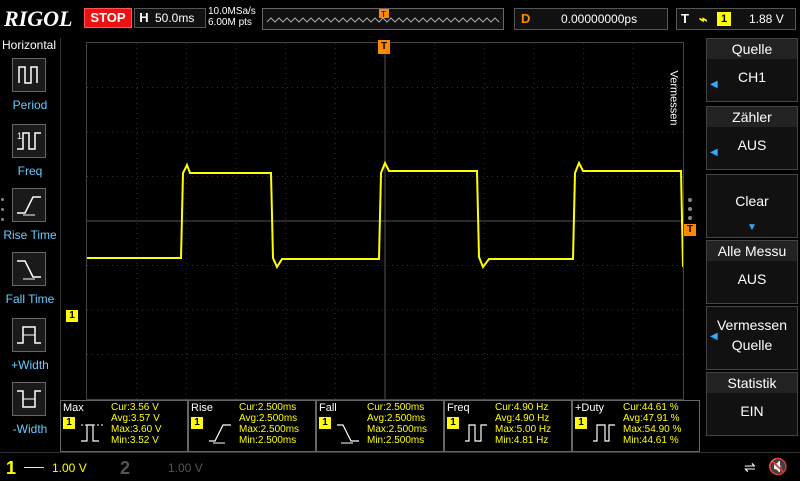 This screenshot has height=481, width=800. I want to click on menu-statistics-title: Statistik, so click(752, 383).